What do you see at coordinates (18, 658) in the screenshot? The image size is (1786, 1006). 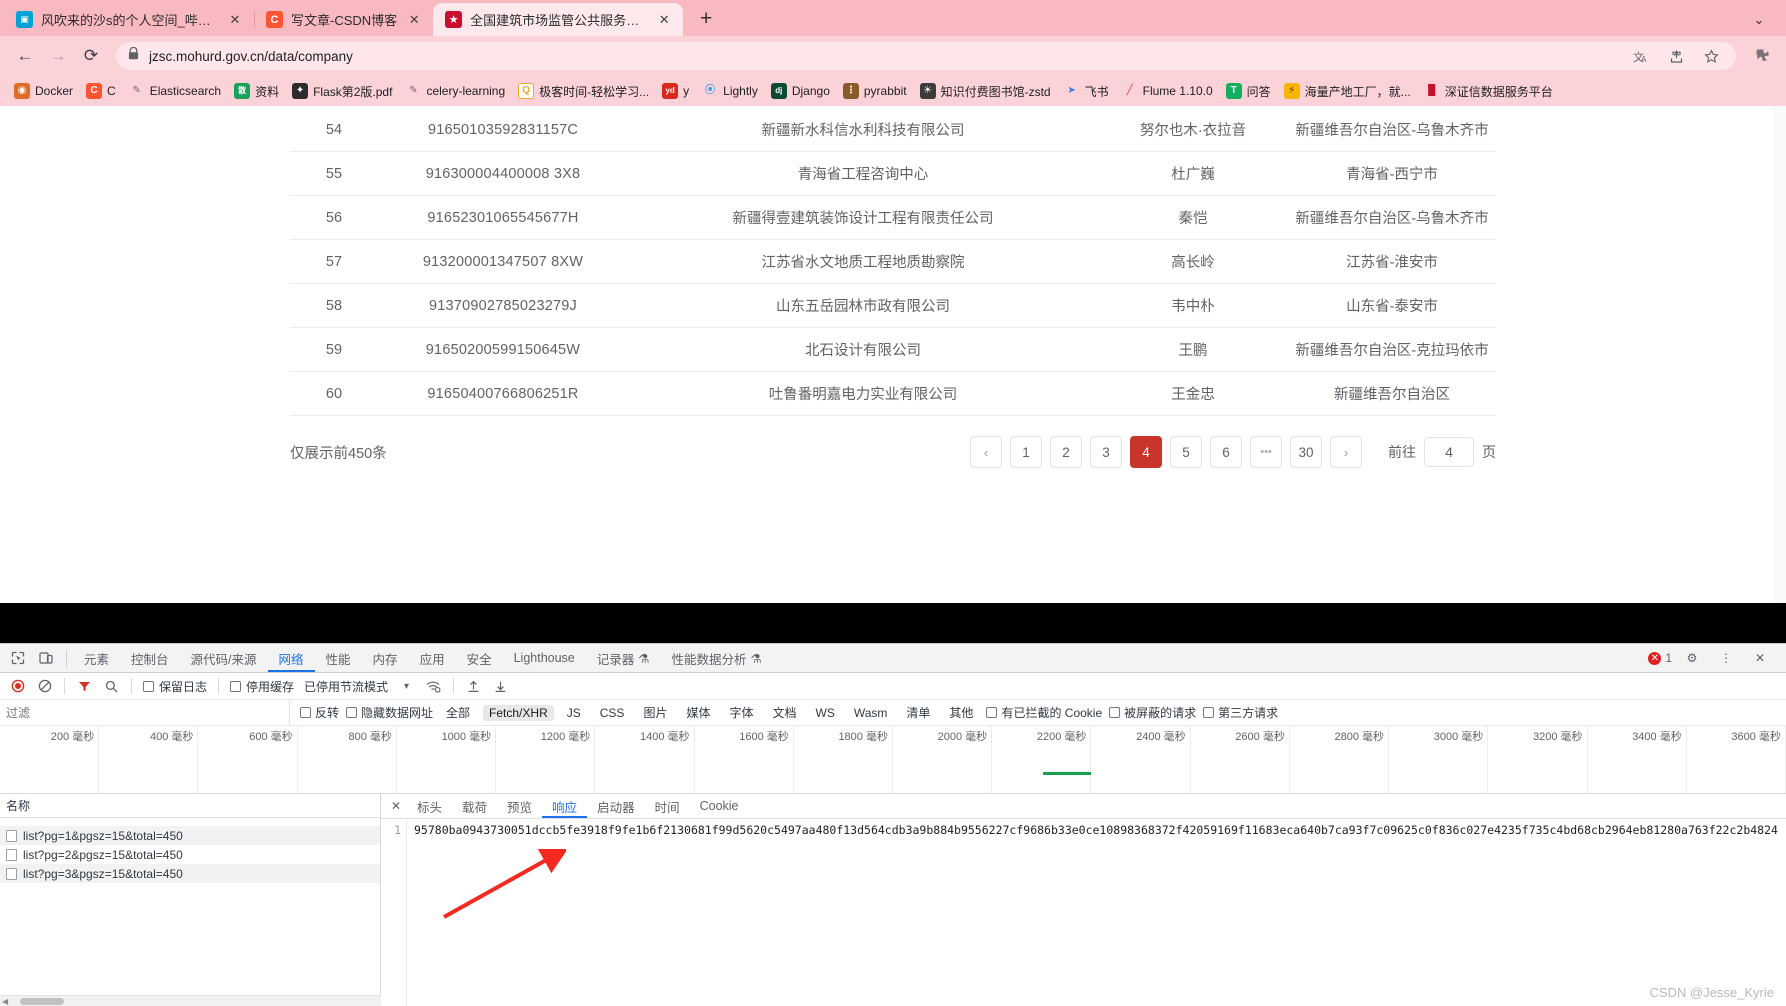 I see `inspect-element-icon` at bounding box center [18, 658].